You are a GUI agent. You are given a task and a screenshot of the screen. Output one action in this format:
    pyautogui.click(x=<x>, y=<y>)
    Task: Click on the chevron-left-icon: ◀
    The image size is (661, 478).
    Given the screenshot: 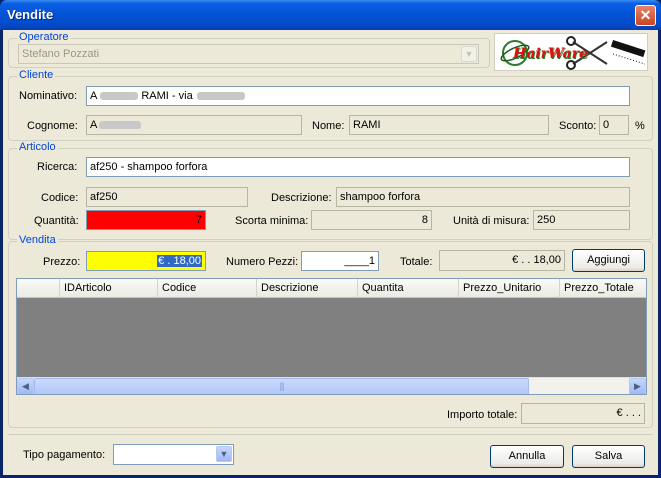 What is the action you would take?
    pyautogui.click(x=25, y=386)
    